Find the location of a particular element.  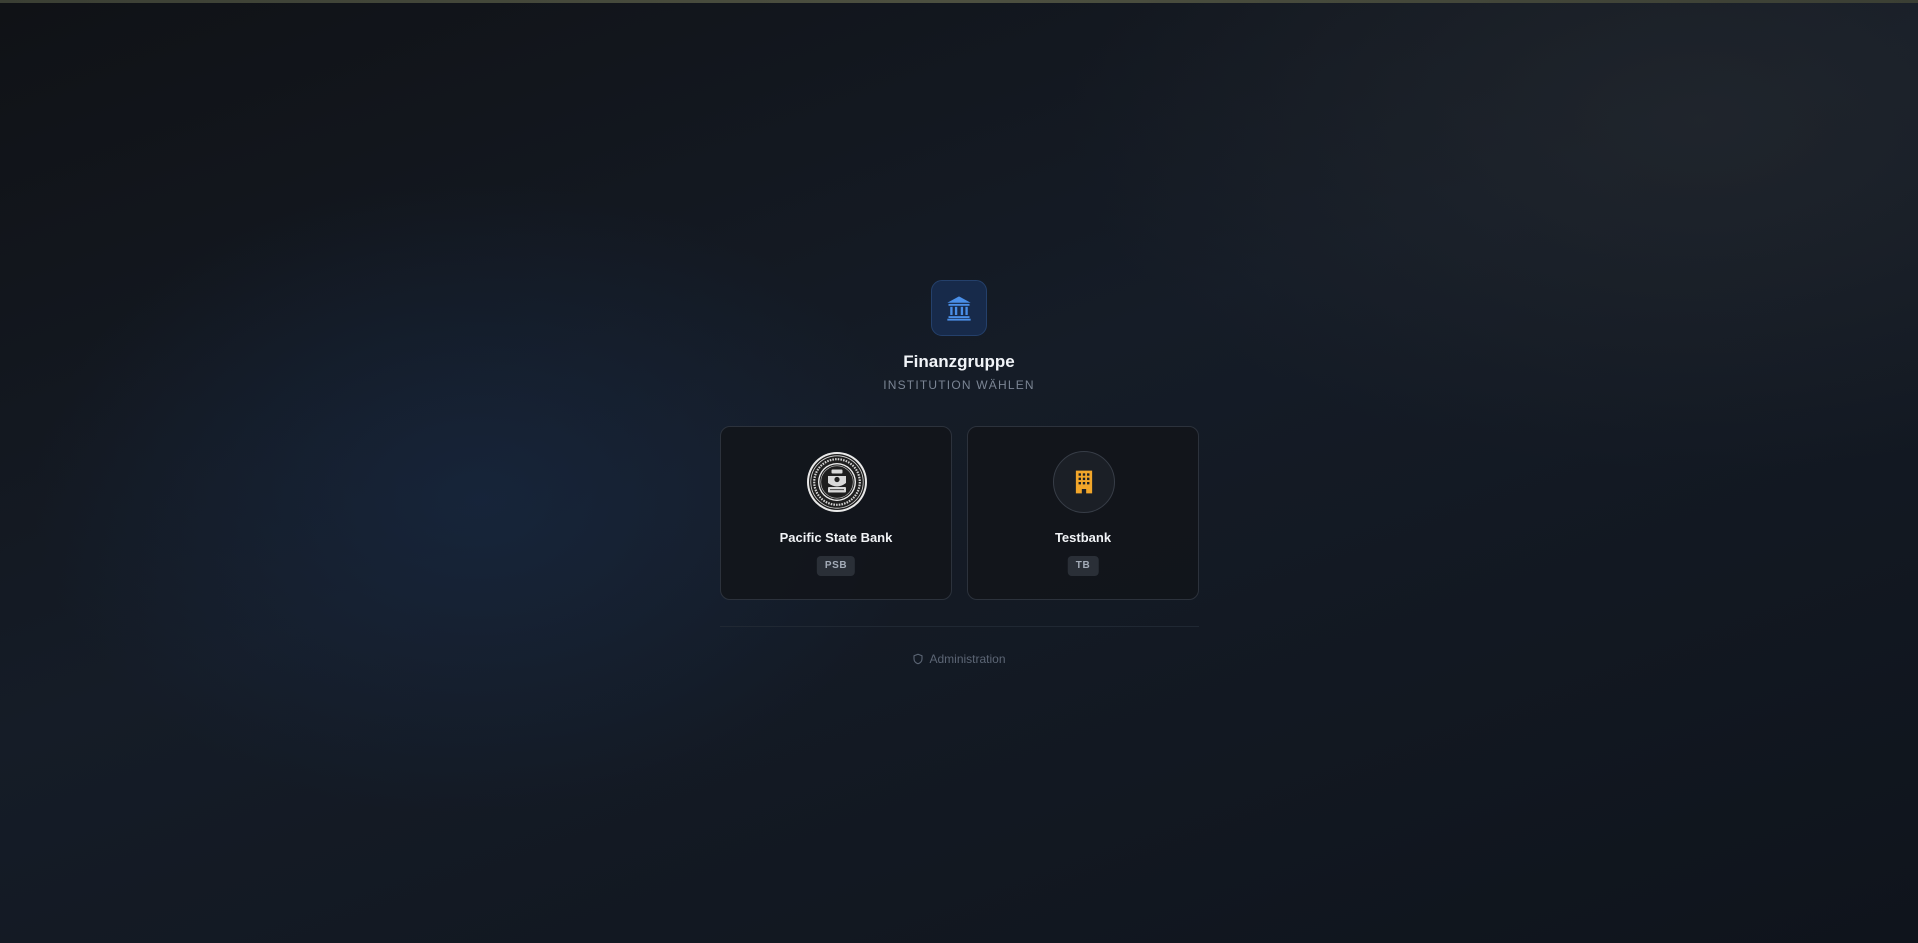

footer-divider is located at coordinates (959, 626).